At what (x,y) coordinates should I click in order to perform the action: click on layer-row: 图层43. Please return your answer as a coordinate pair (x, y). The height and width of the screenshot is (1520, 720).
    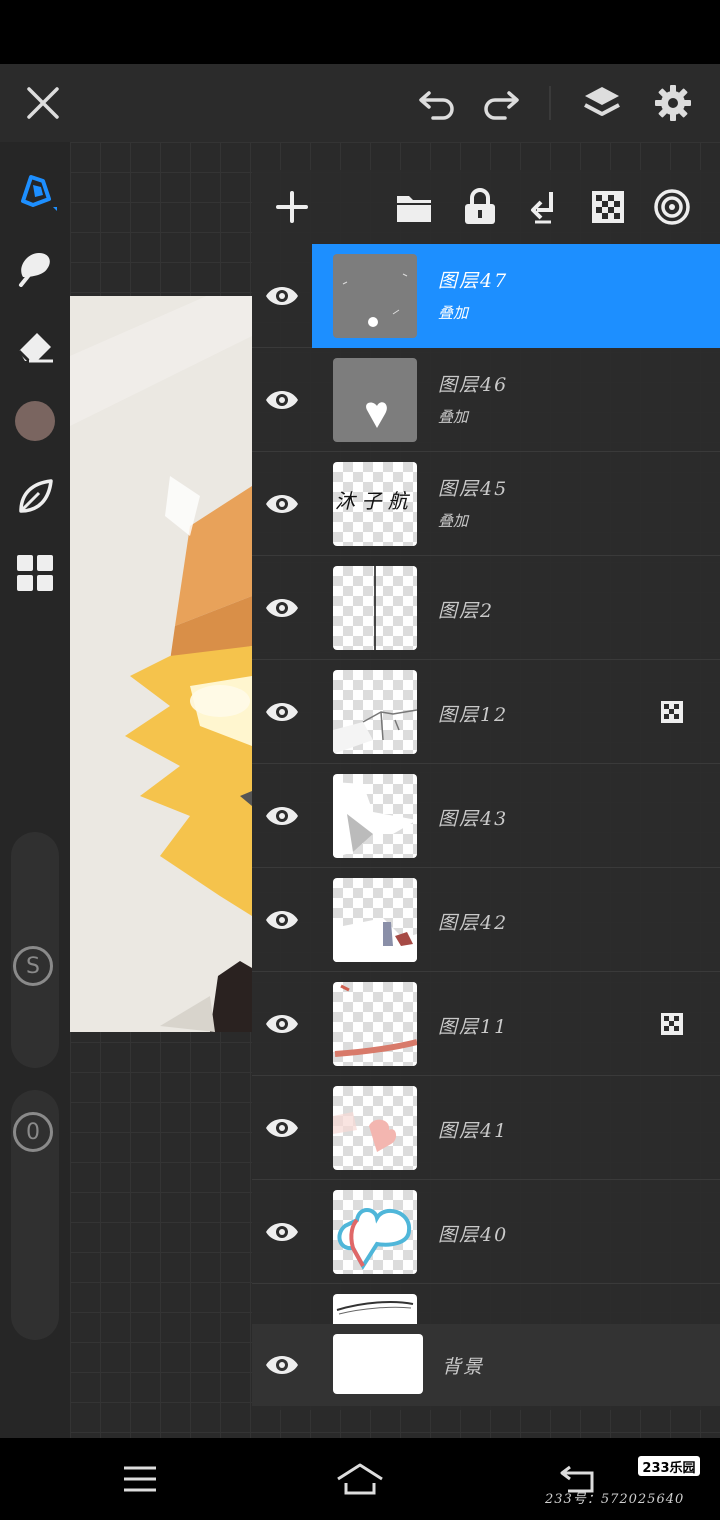
    Looking at the image, I should click on (486, 816).